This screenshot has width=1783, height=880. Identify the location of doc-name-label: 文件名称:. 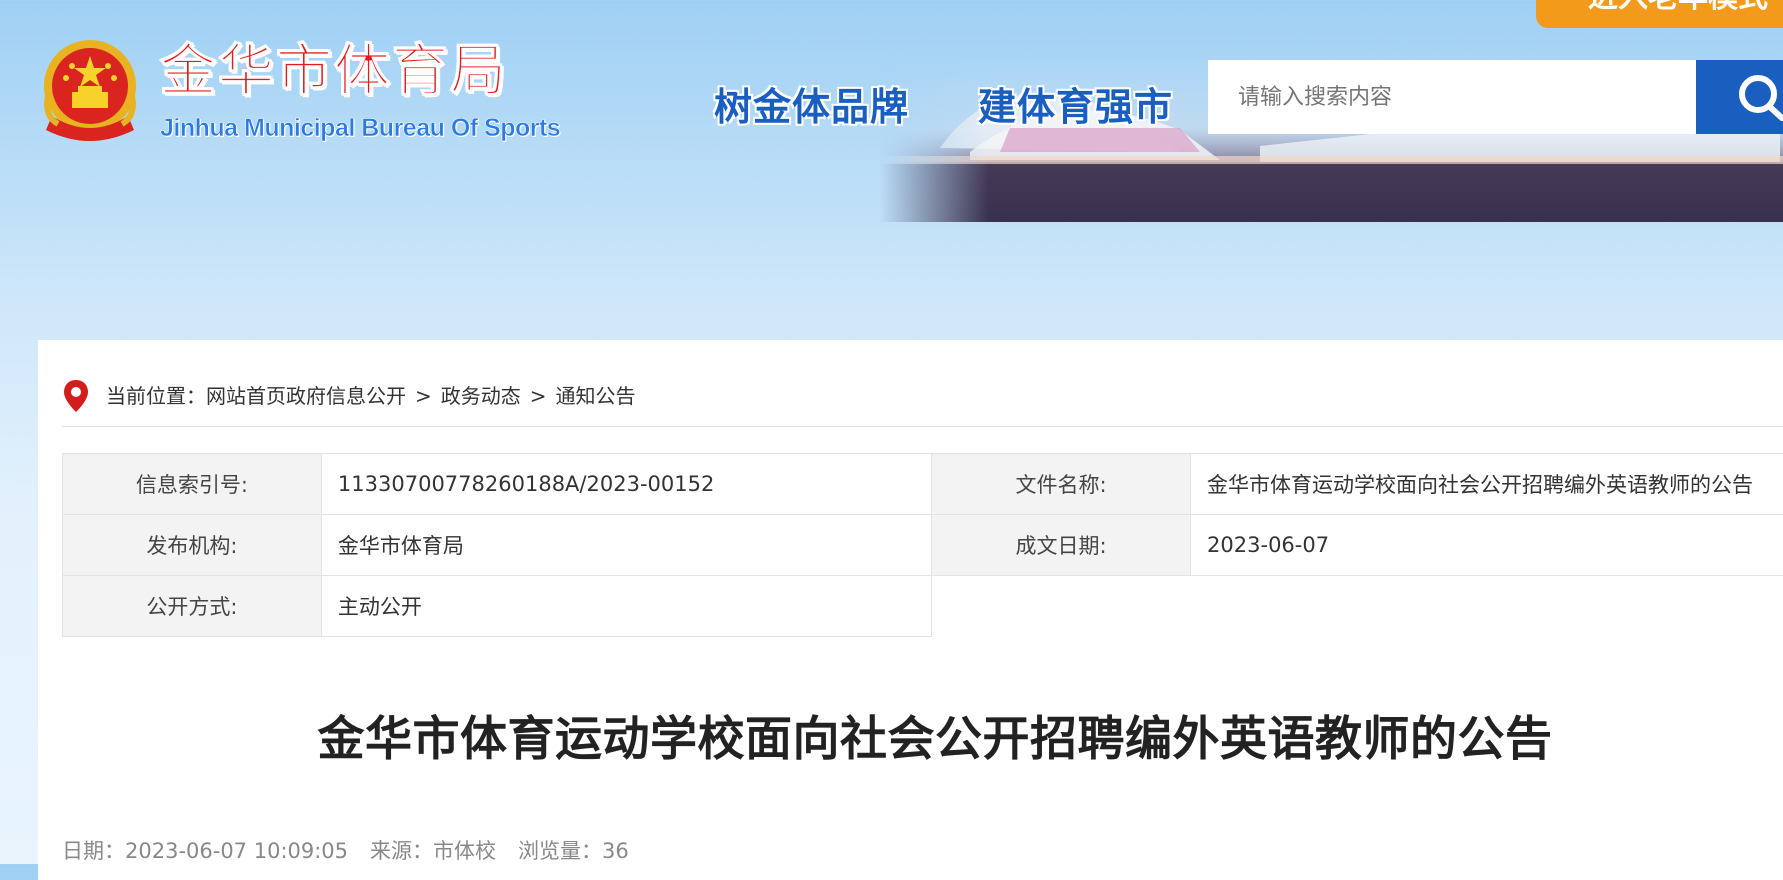
(1061, 484).